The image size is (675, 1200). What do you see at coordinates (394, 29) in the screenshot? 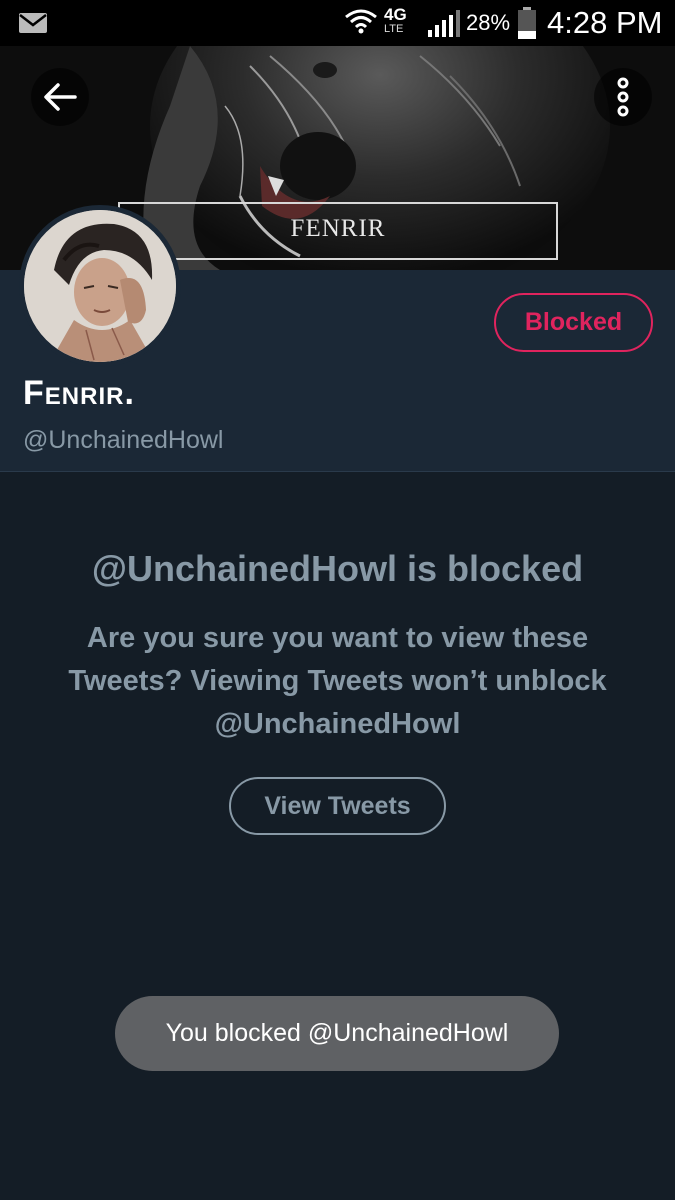
I see `network-sub: LTE` at bounding box center [394, 29].